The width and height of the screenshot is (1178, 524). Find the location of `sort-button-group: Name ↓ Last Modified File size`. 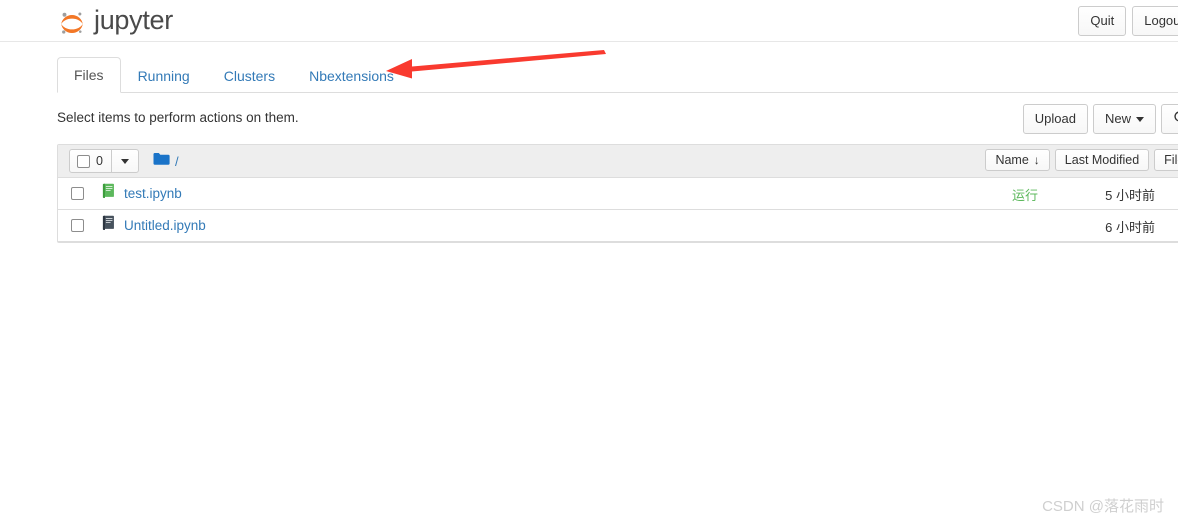

sort-button-group: Name ↓ Last Modified File size is located at coordinates (1081, 160).